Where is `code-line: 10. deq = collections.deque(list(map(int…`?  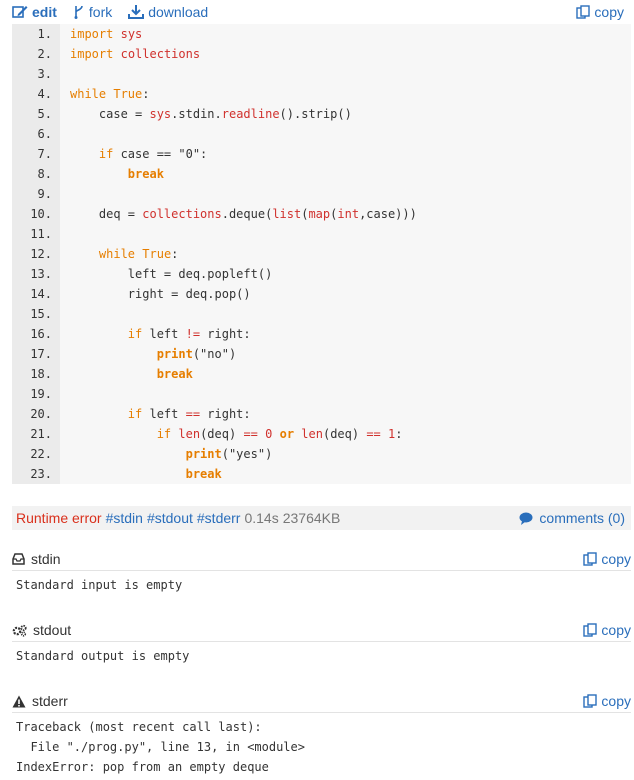 code-line: 10. deq = collections.deque(list(map(int… is located at coordinates (321, 214).